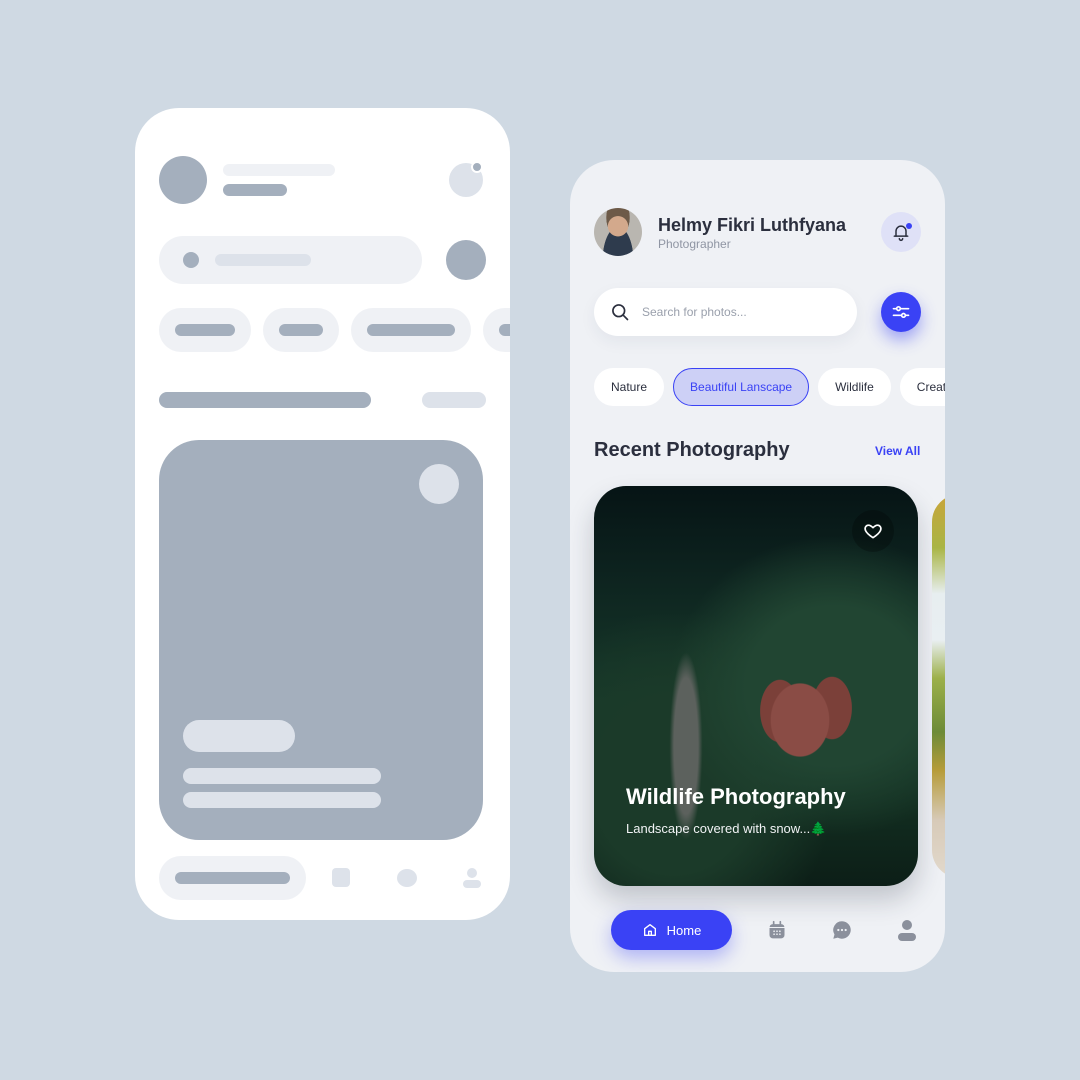 This screenshot has height=1080, width=1080. Describe the element at coordinates (854, 387) in the screenshot. I see `chip-wildlife: Wildlife` at that location.